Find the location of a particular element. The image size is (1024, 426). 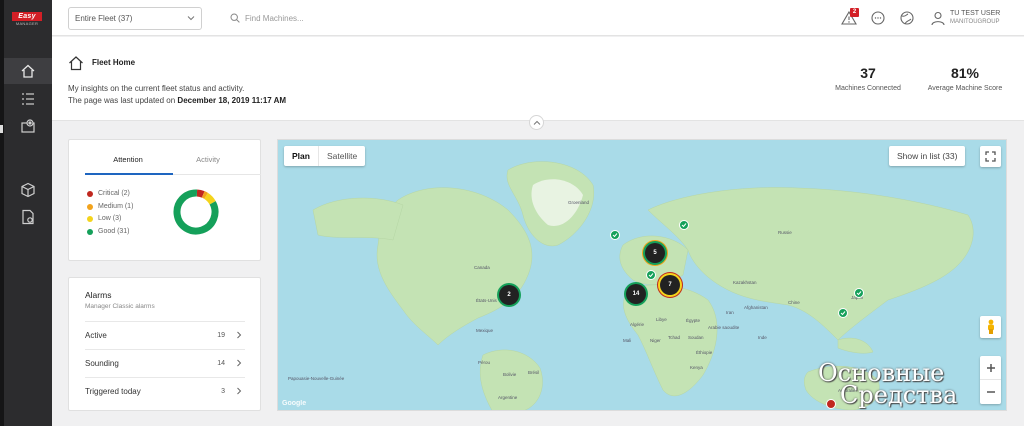

alarm-count: 3 is located at coordinates (223, 391).